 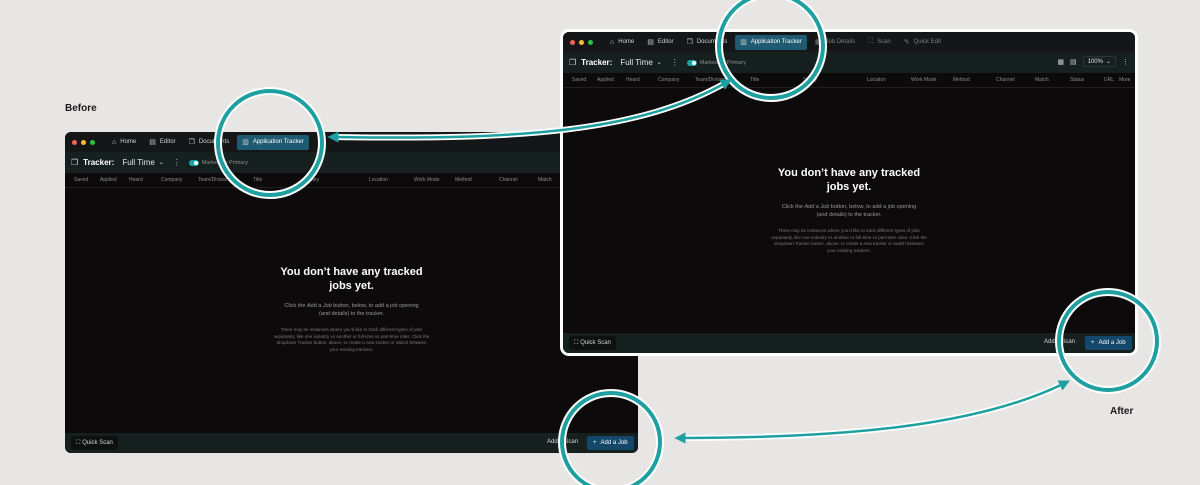 I want to click on column-header: URL, so click(x=1109, y=80).